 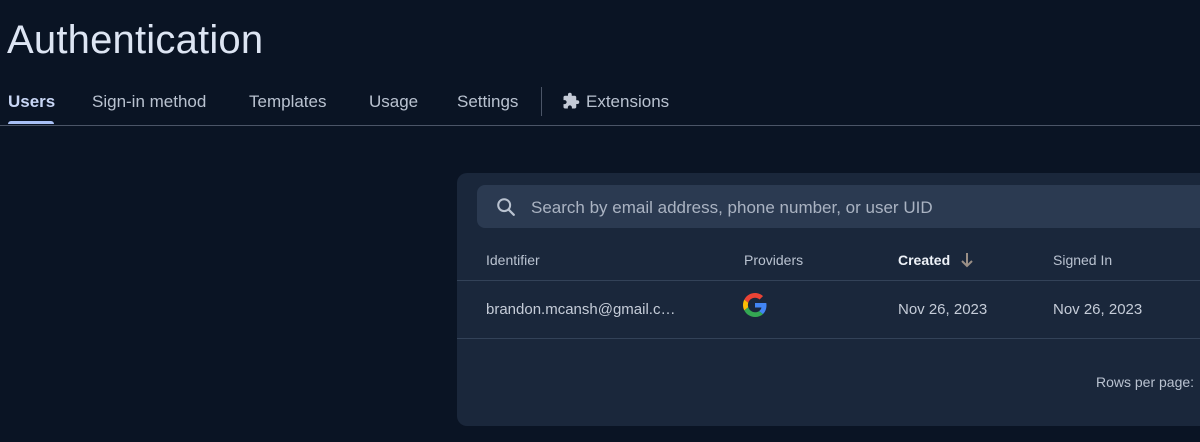 I want to click on google-icon, so click(x=755, y=305).